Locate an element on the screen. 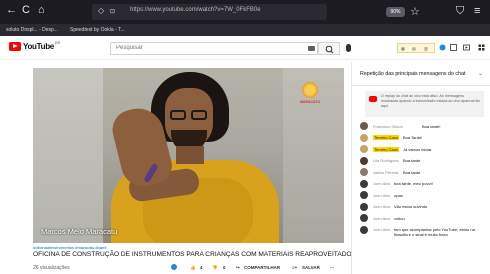  home-icon: ⌂ is located at coordinates (41, 10).